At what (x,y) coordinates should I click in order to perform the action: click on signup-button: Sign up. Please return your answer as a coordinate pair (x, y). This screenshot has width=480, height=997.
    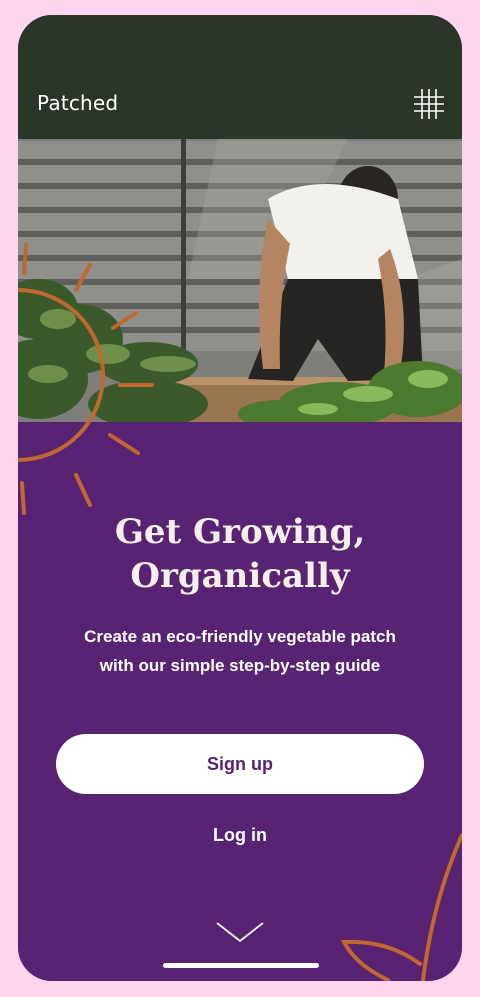
    Looking at the image, I should click on (240, 764).